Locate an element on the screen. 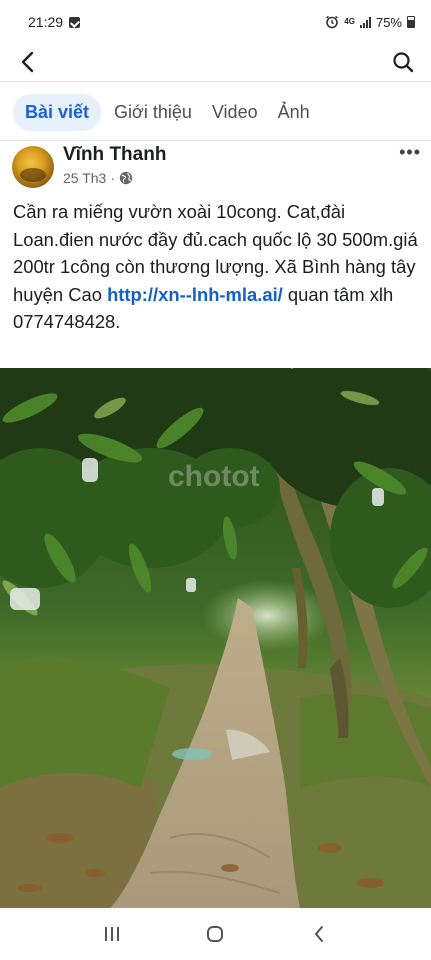  watermark-text: chotot is located at coordinates (214, 476).